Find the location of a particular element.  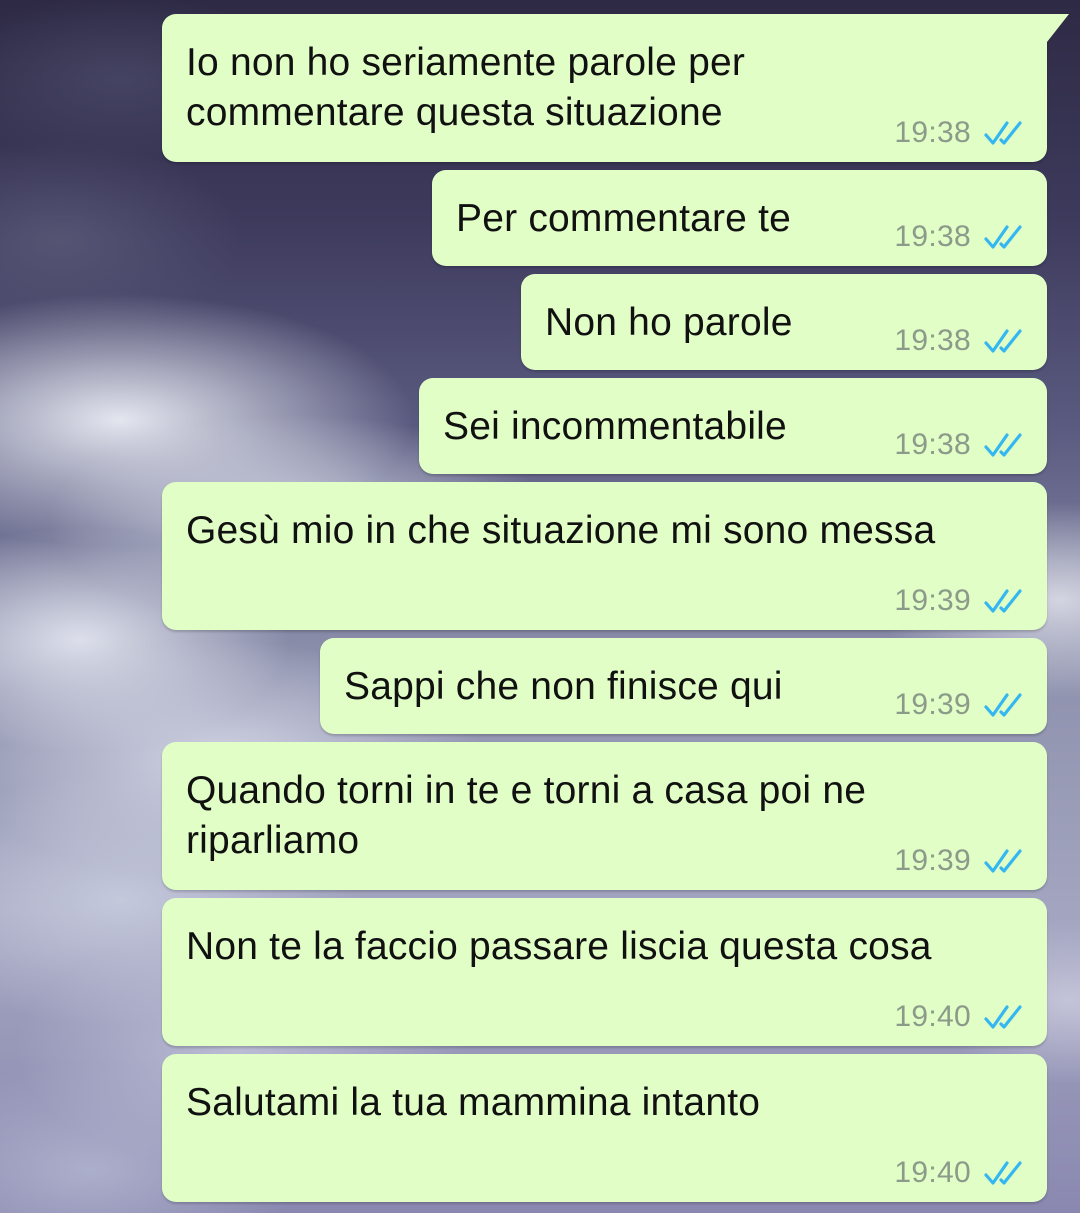

message-bubble: Sei incommentabile 19:38 is located at coordinates (733, 426).